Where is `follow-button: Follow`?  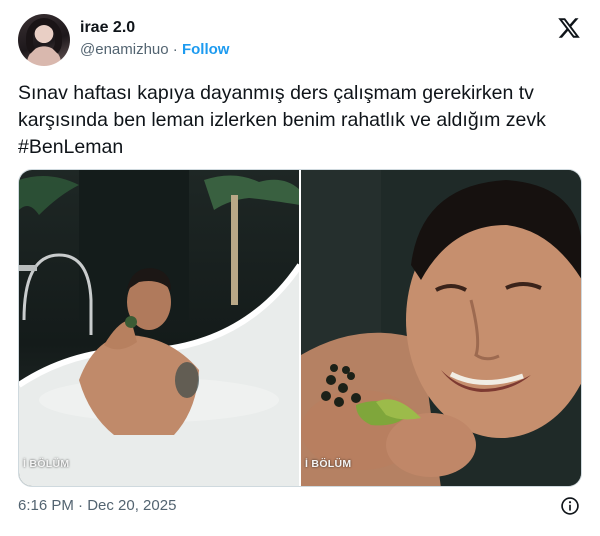 follow-button: Follow is located at coordinates (206, 49).